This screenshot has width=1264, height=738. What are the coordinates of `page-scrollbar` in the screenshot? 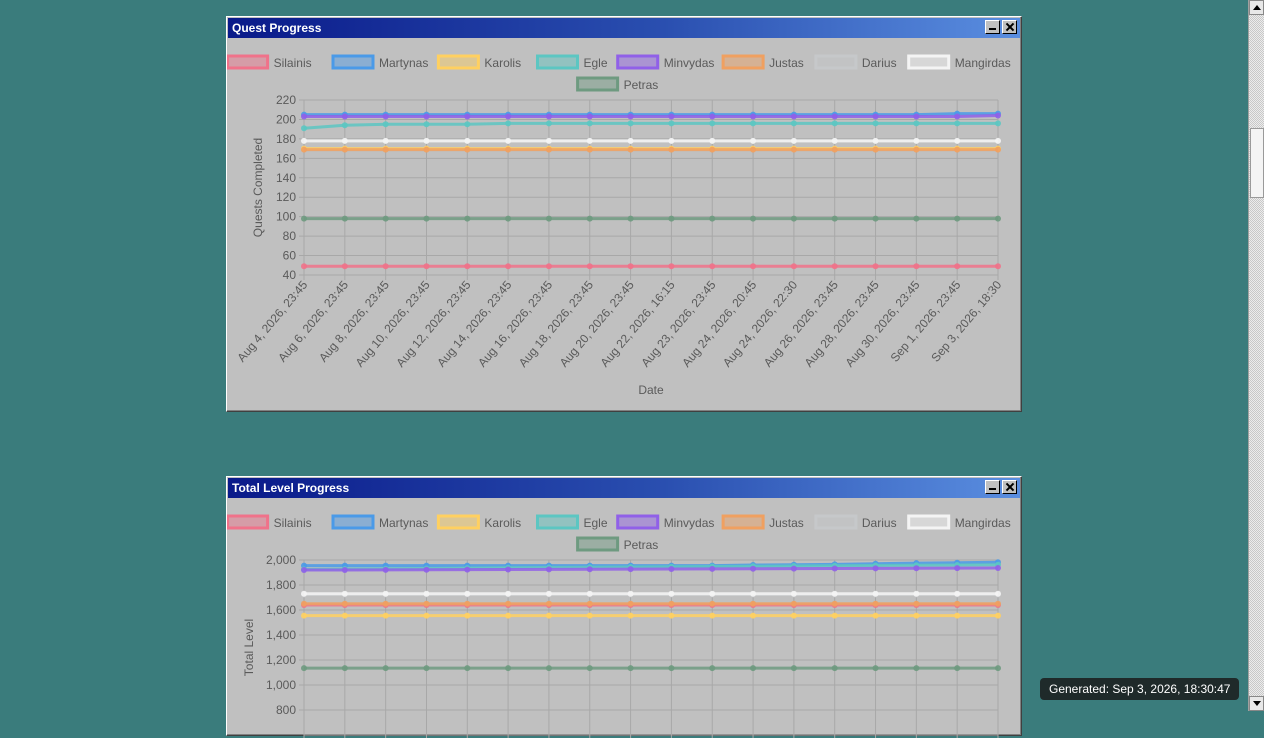 It's located at (1256, 355).